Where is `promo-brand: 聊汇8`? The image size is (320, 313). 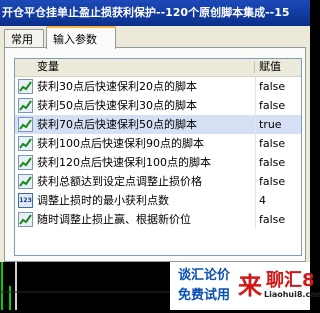
promo-brand: 聊汇8 is located at coordinates (290, 280).